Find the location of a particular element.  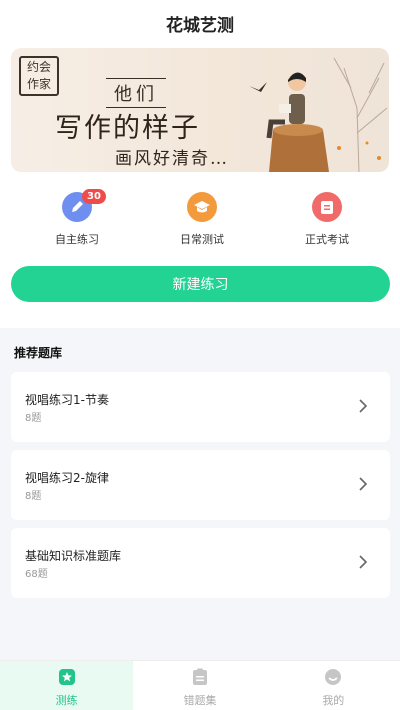

quick-action-label: 正式考试 is located at coordinates (327, 239).